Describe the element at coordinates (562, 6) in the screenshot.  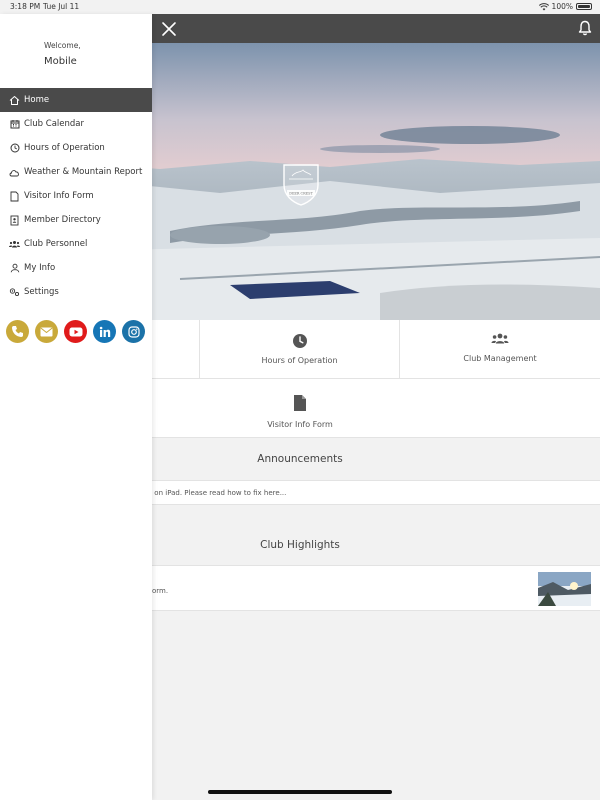
I see `battery-percent: 100%` at that location.